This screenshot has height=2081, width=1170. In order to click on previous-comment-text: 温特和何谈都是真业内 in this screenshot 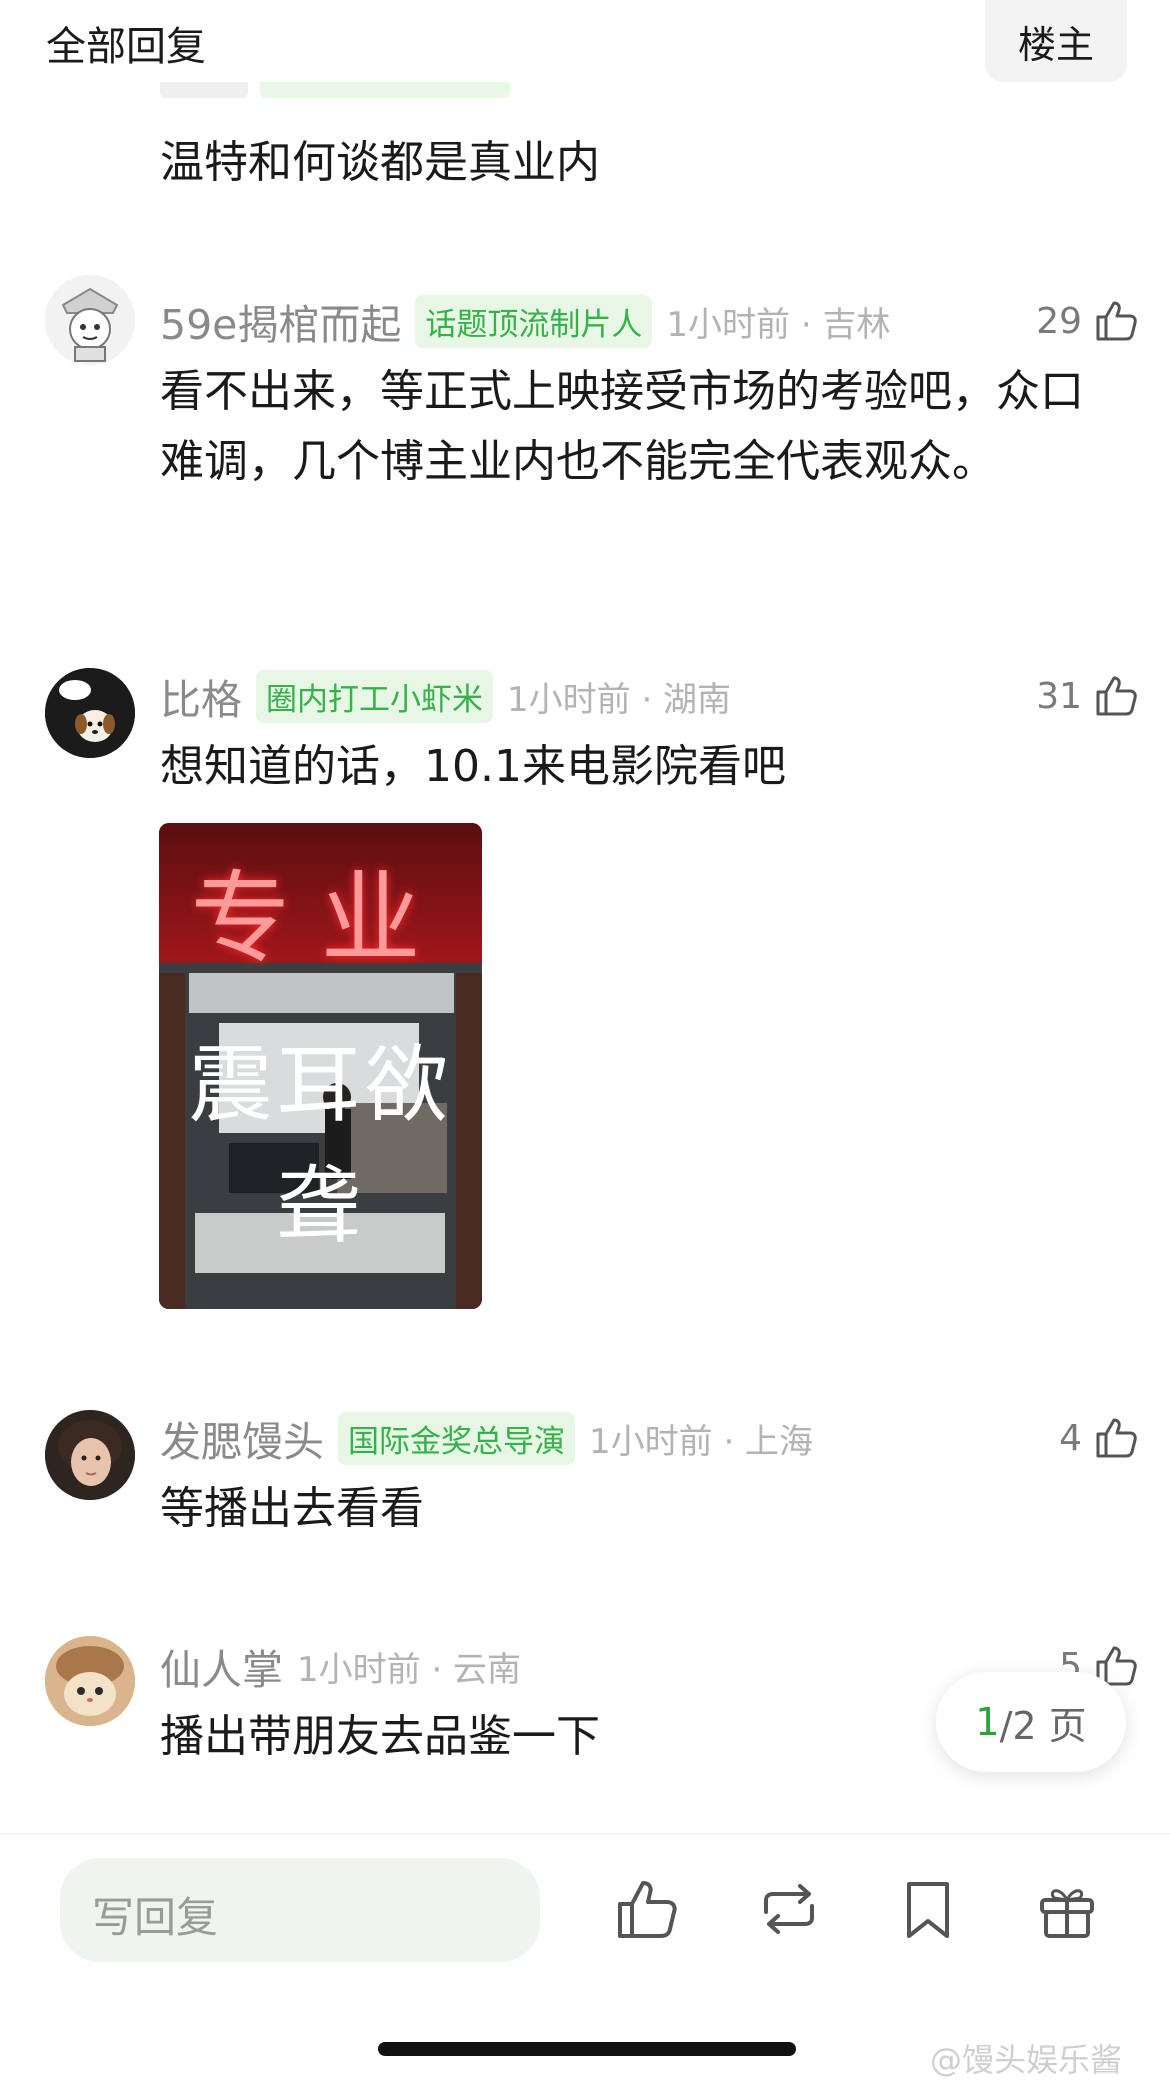, I will do `click(380, 162)`.